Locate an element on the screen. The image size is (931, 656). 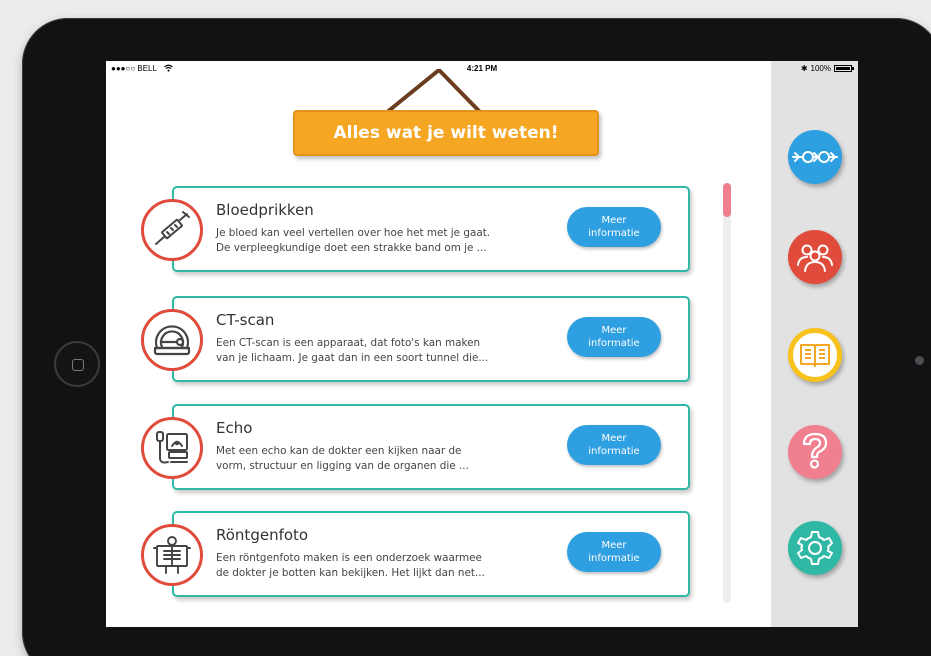
item-title: Bloedprikken is located at coordinates (265, 210).